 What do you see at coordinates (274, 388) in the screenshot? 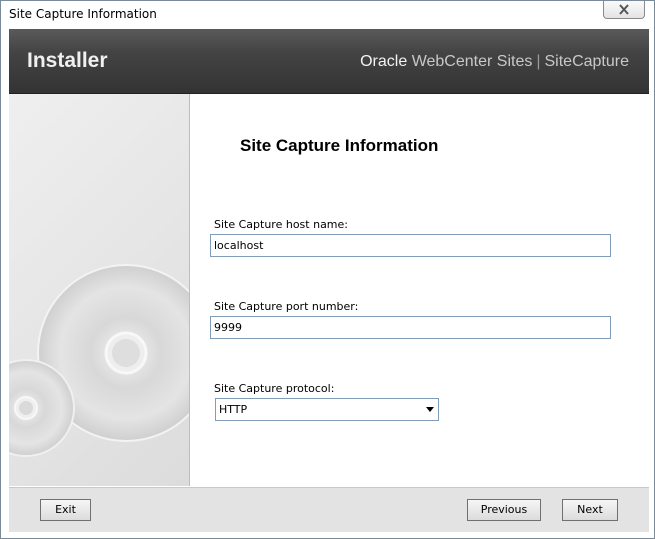
I see `protocol-label: Site Capture protocol:` at bounding box center [274, 388].